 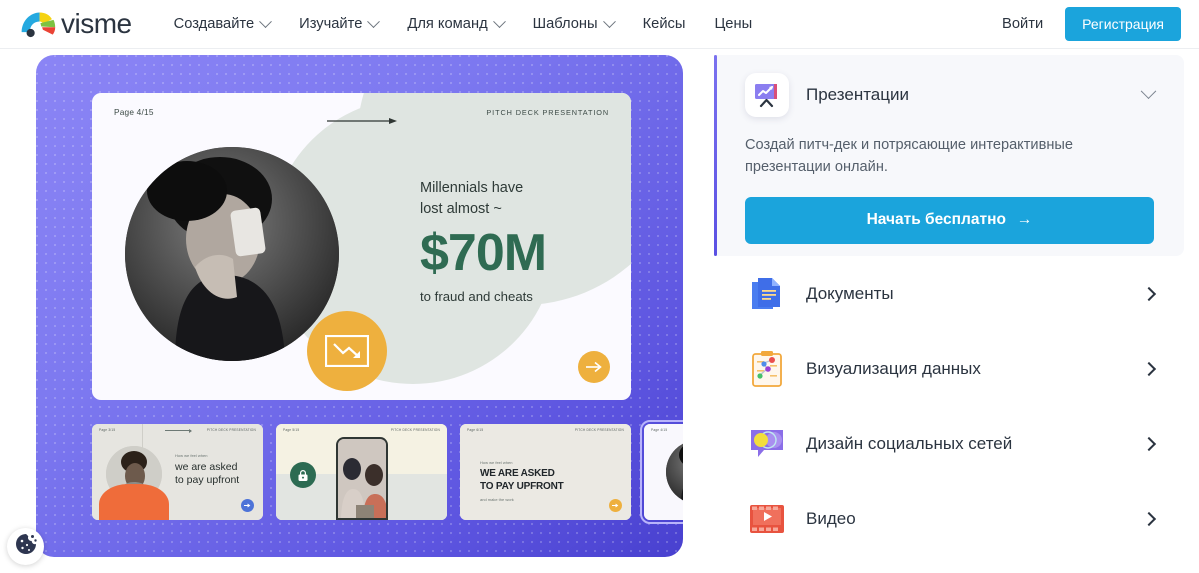 What do you see at coordinates (232, 254) in the screenshot?
I see `slide-portrait-photo` at bounding box center [232, 254].